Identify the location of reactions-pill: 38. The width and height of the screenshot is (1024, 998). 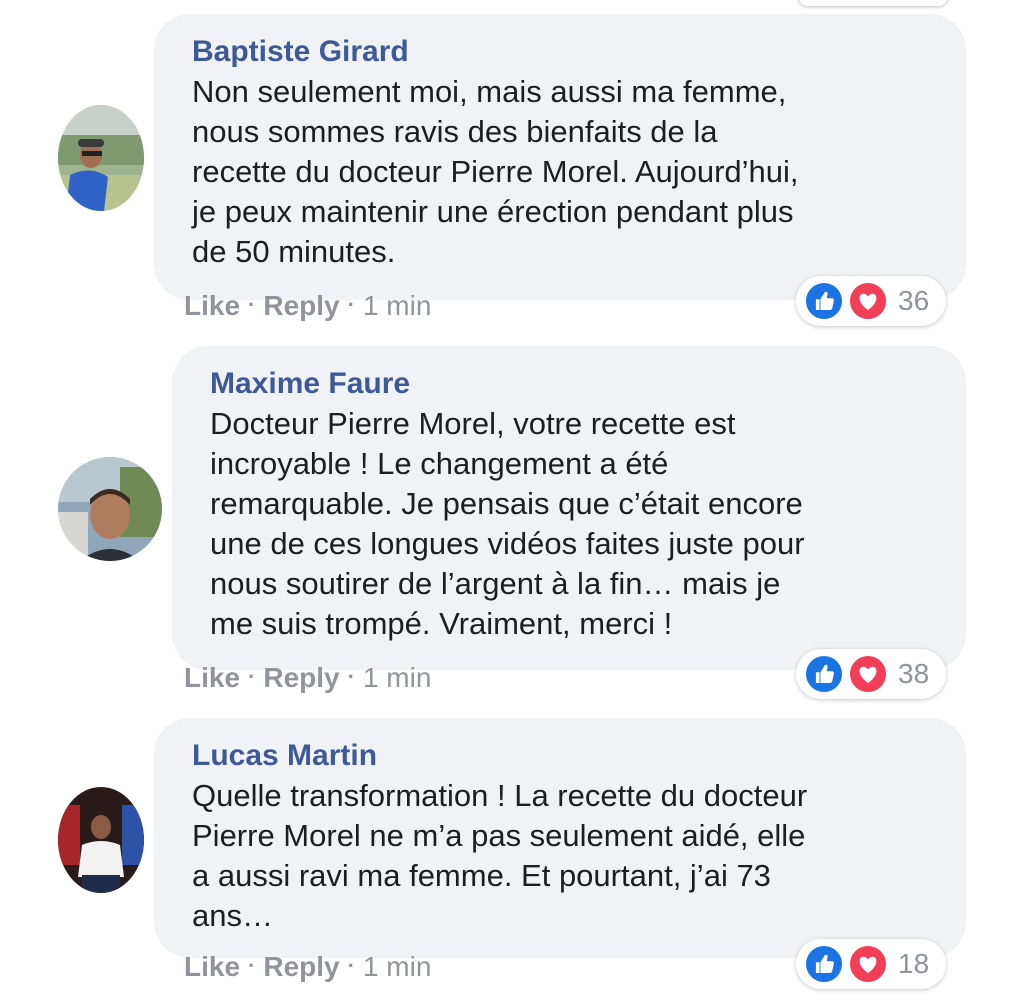
(871, 674).